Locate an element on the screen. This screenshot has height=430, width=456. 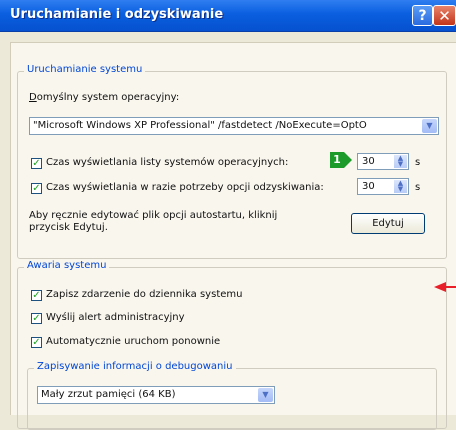
auto-restart-checkbox: ✓ is located at coordinates (36, 342).